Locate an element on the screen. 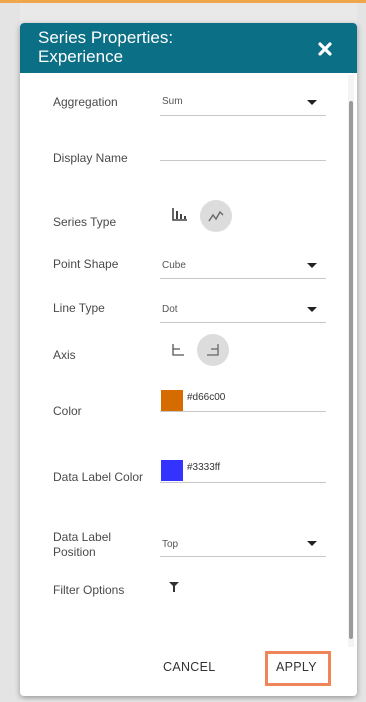  axis-right-option is located at coordinates (213, 350).